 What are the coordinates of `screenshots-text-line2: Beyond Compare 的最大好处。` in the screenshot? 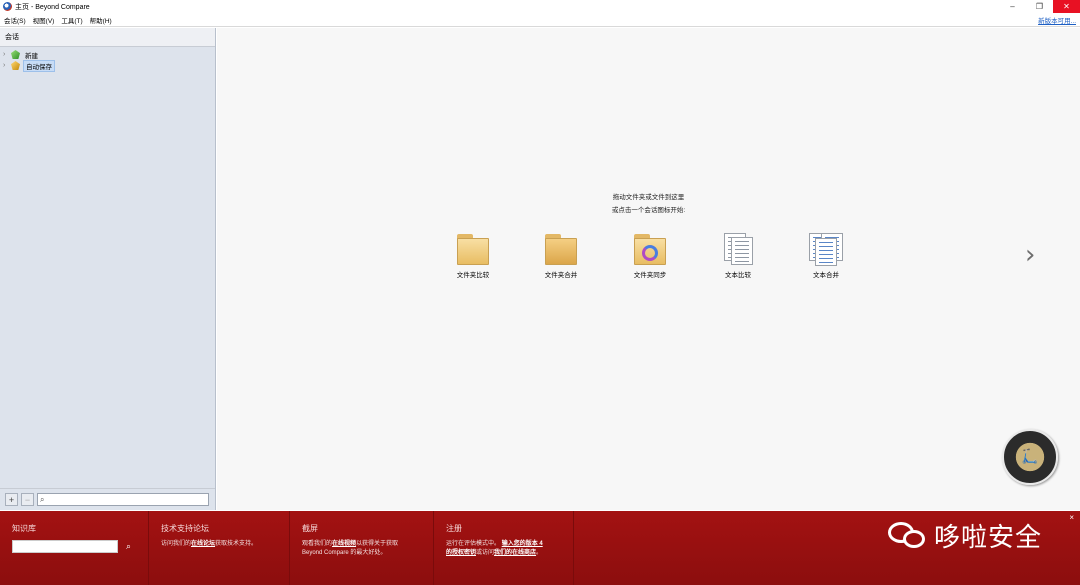 It's located at (344, 553).